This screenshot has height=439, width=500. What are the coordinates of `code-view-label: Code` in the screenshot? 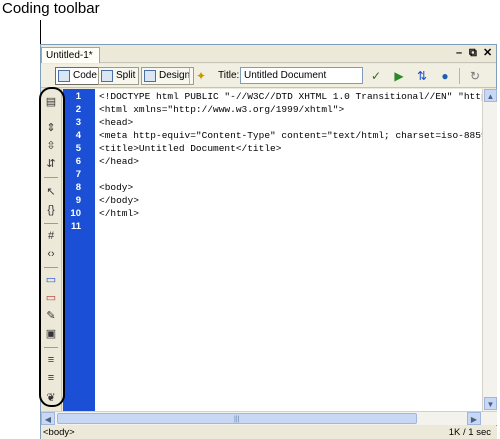 It's located at (85, 75).